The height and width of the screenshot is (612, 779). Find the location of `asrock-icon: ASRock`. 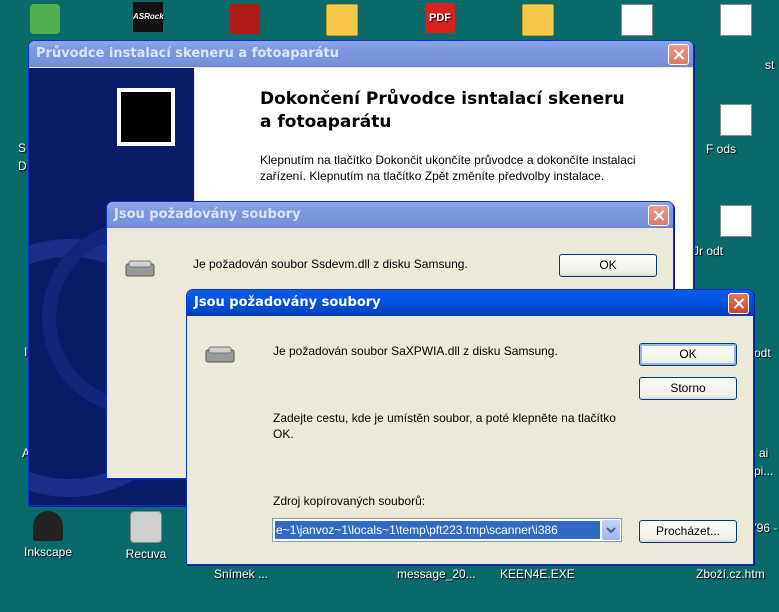

asrock-icon: ASRock is located at coordinates (148, 19).